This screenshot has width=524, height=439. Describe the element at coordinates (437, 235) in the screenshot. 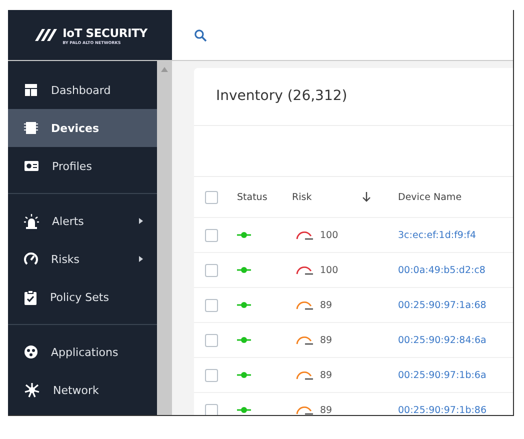

I see `device-name-link: 3c:ec:ef:1d:f9:f4` at that location.